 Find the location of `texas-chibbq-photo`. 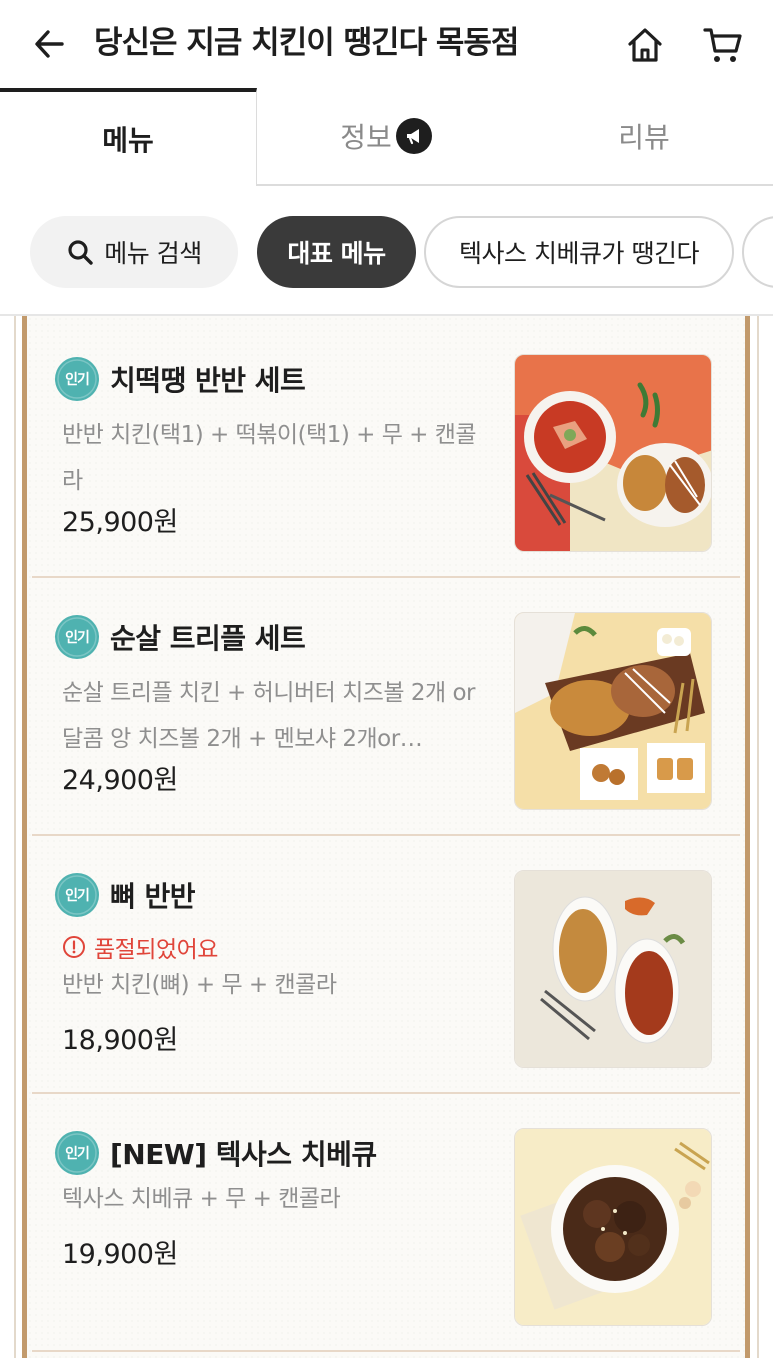

texas-chibbq-photo is located at coordinates (613, 1227).